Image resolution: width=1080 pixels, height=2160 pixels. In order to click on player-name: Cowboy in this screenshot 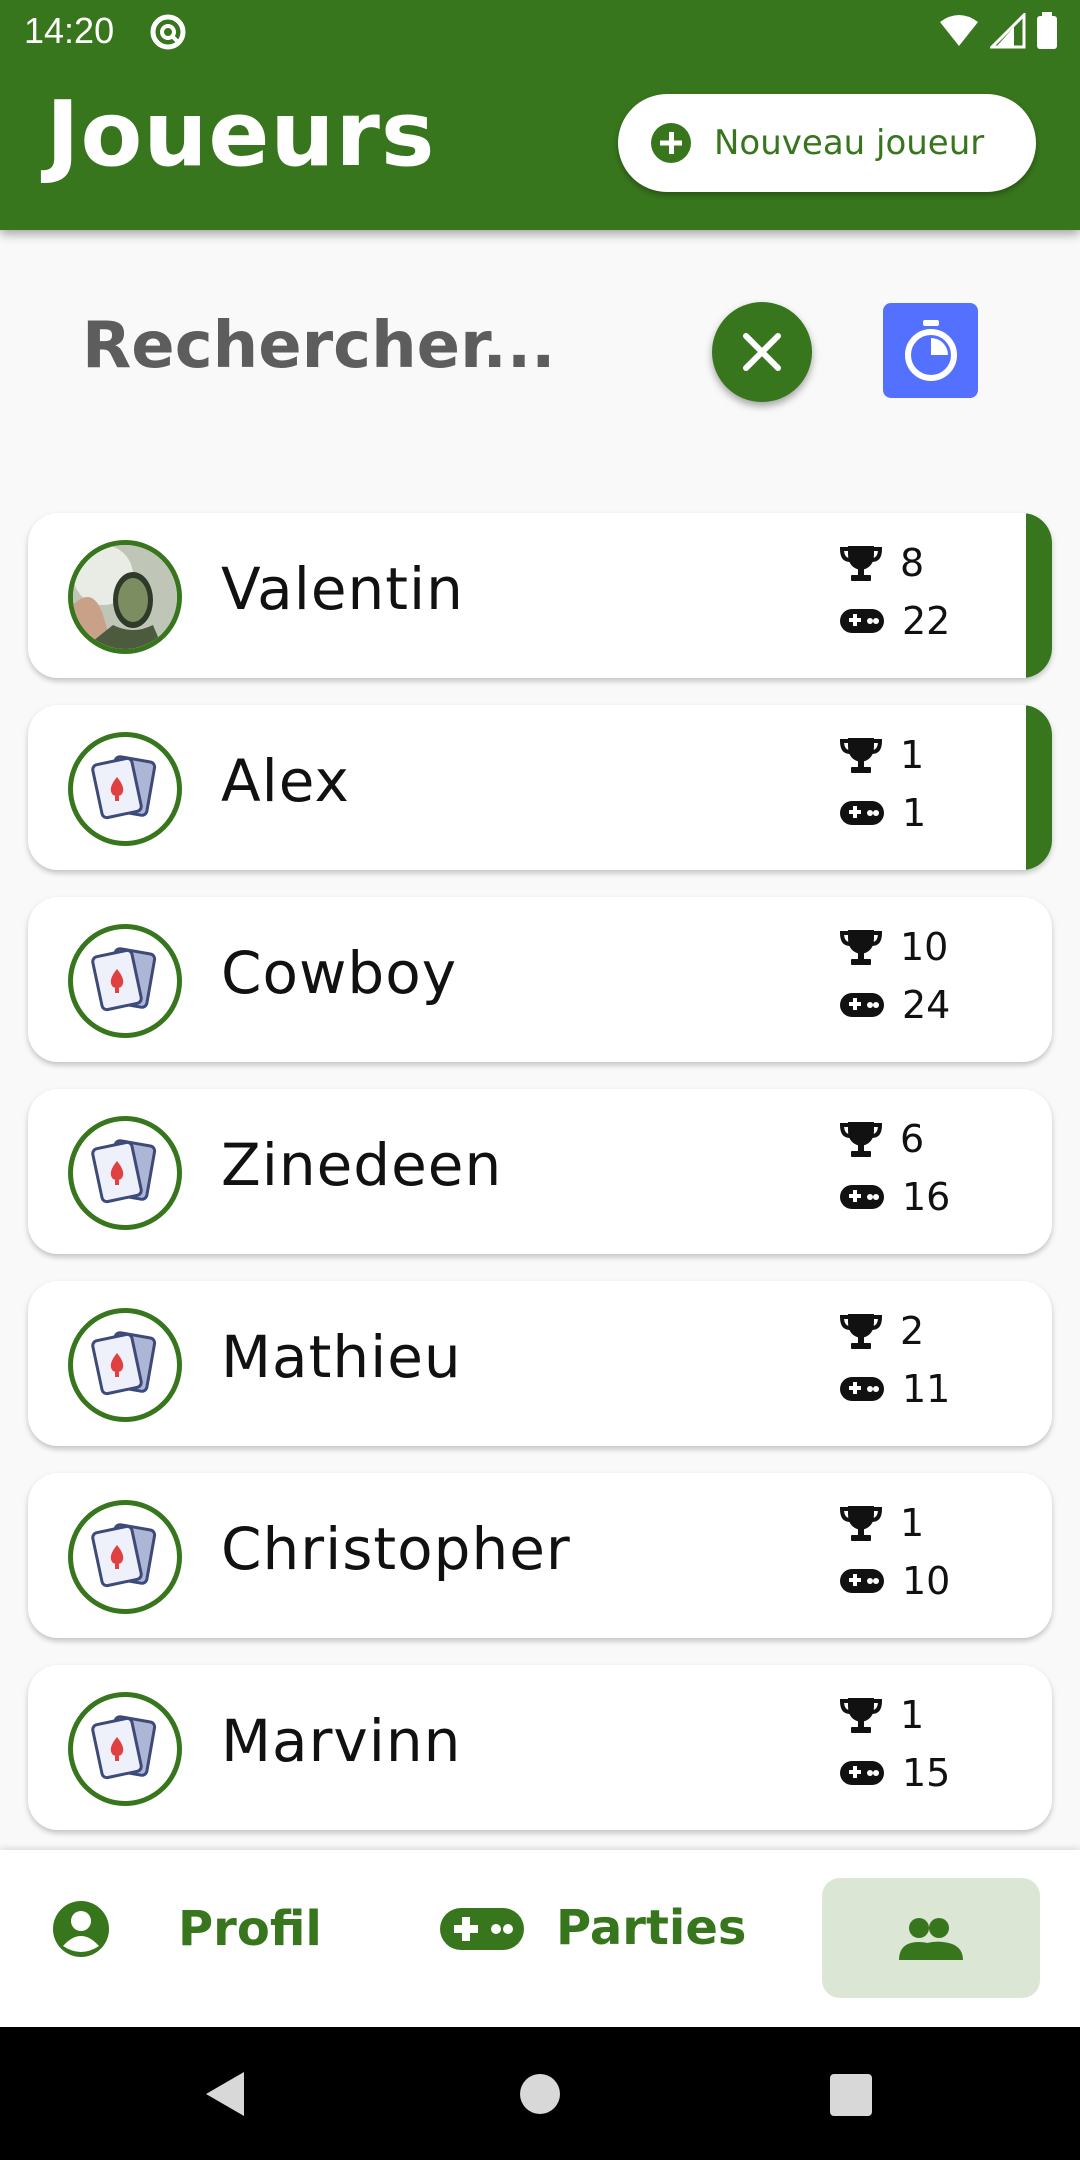, I will do `click(339, 973)`.